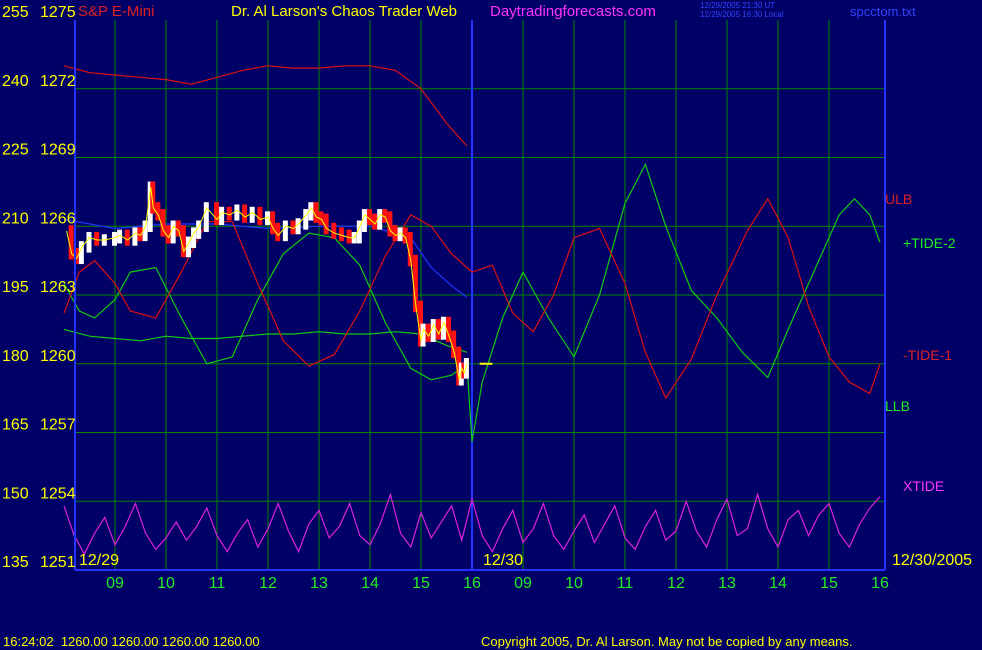  Describe the element at coordinates (265, 106) in the screenshot. I see `series-line-ulb` at that location.